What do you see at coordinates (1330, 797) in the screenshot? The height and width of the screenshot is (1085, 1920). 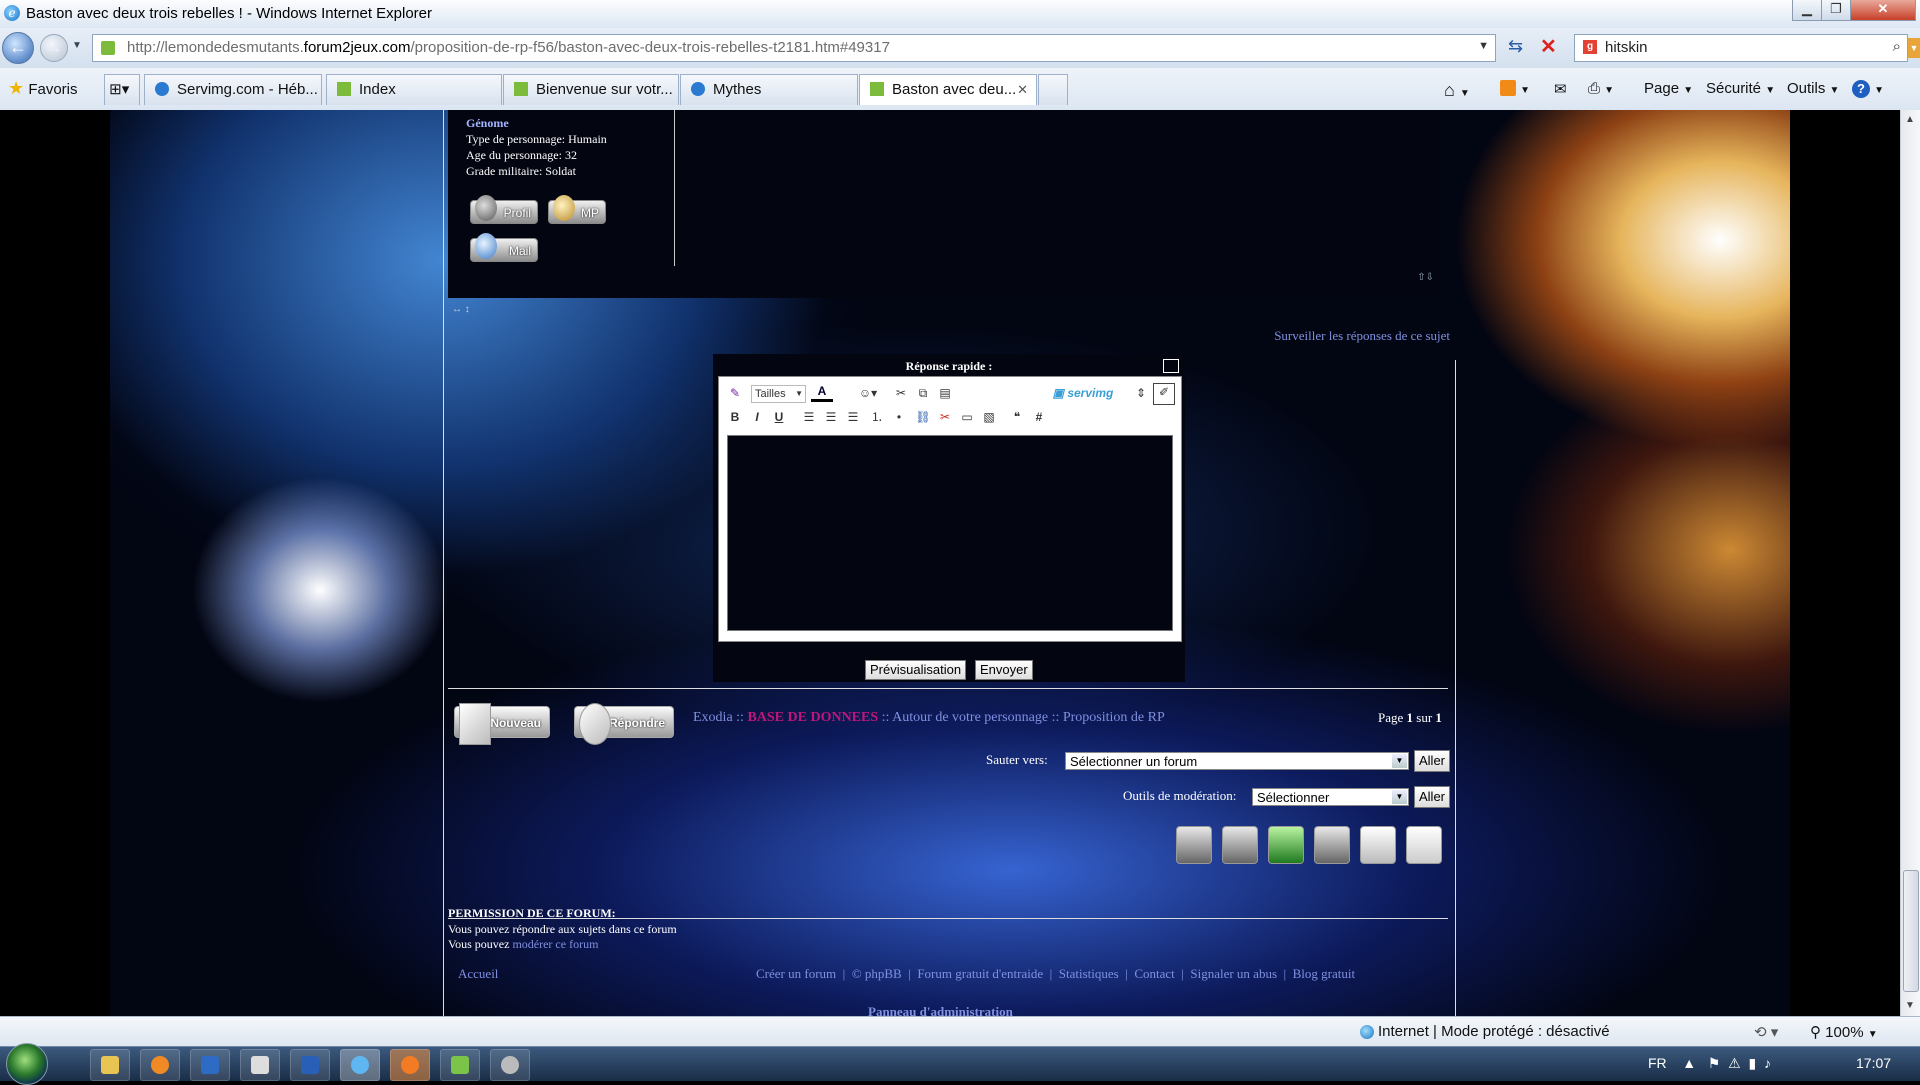 I see `moderation-select: Sélectionner ▼` at bounding box center [1330, 797].